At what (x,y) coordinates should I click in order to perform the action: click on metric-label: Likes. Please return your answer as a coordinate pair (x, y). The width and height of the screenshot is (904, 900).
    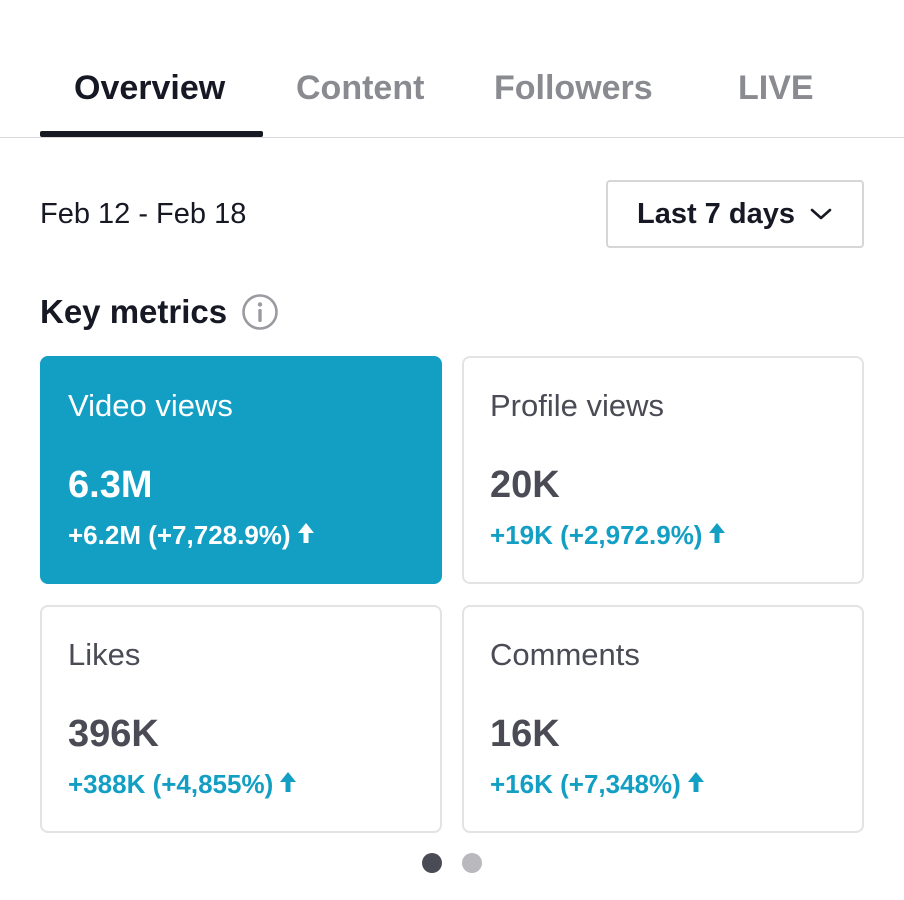
    Looking at the image, I should click on (104, 654).